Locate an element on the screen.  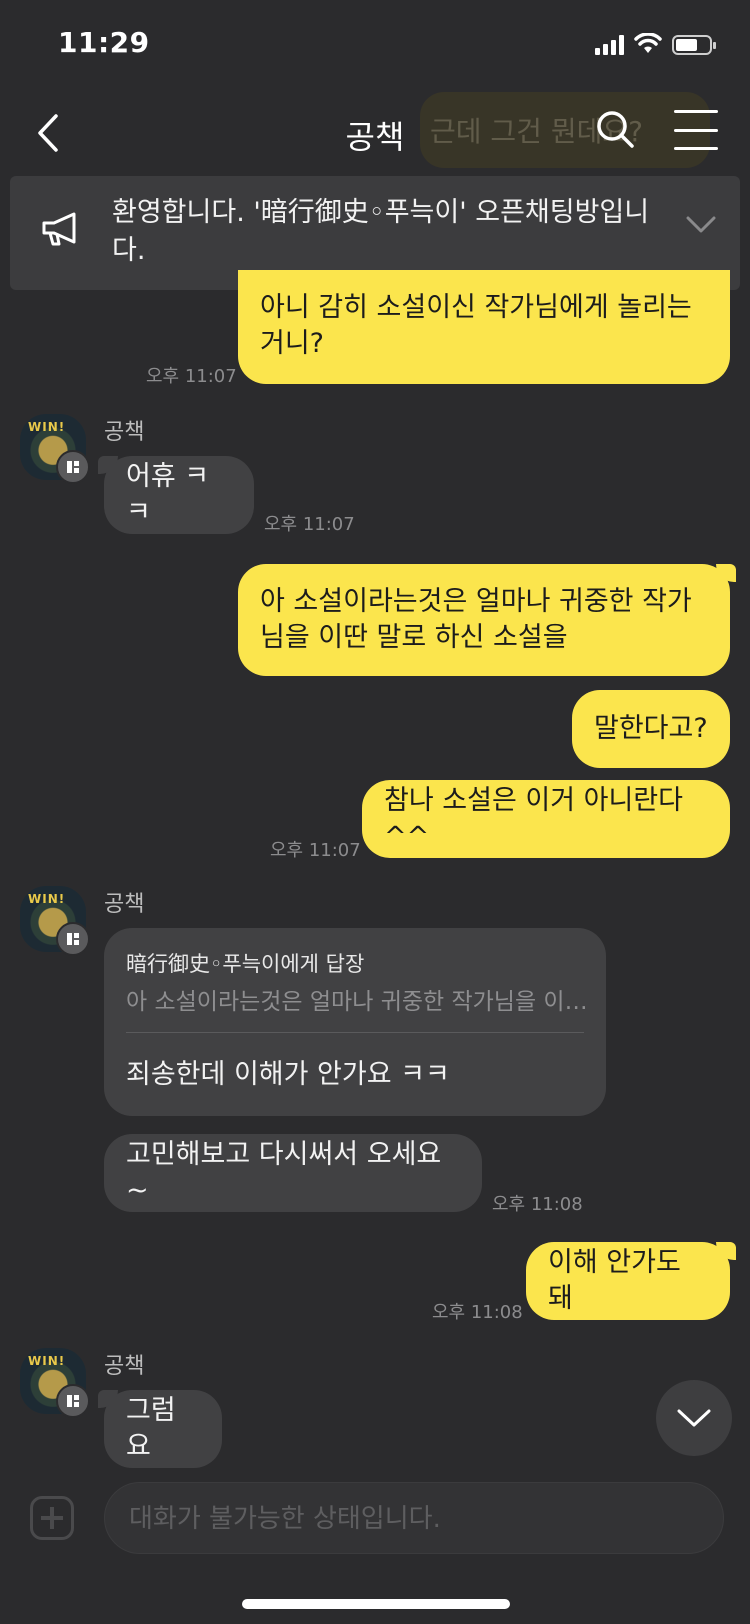
notice-text: 환영합니다. '暗行御史◦푸늑이' 오픈채팅방입니다. is located at coordinates (381, 231).